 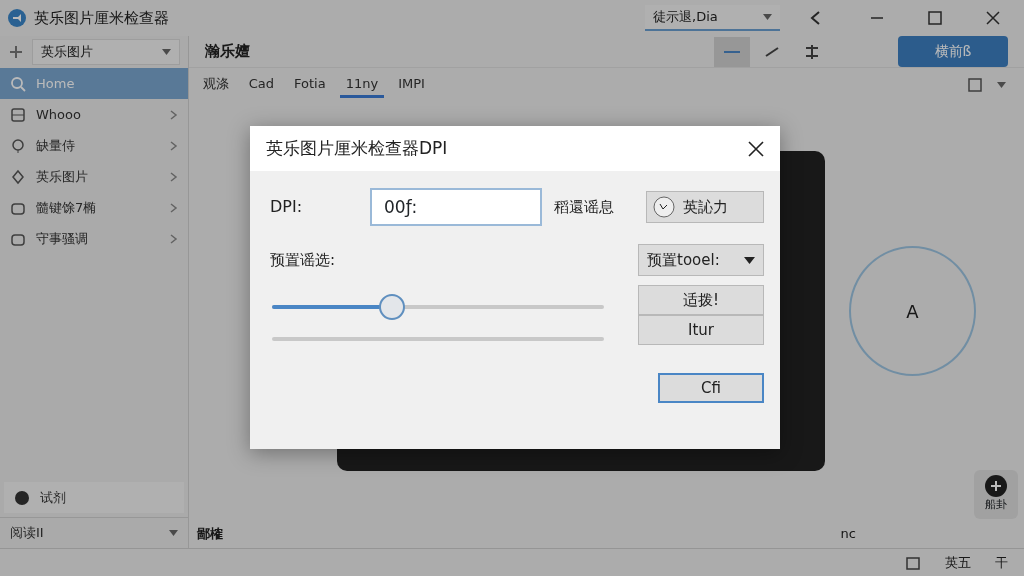 I want to click on option-button: Itur, so click(x=701, y=330).